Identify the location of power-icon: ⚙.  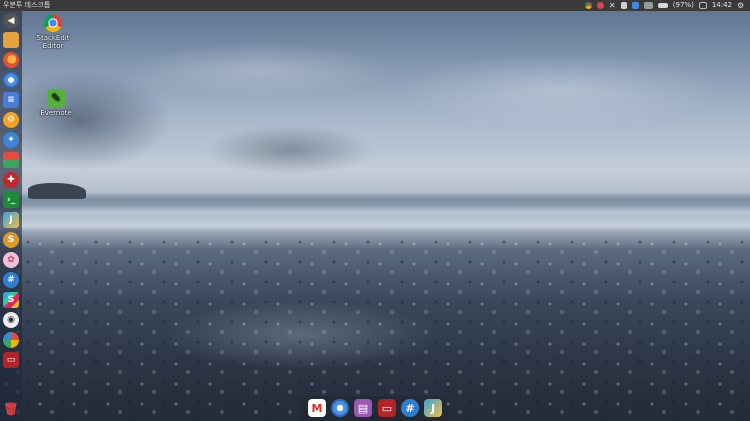
(740, 6).